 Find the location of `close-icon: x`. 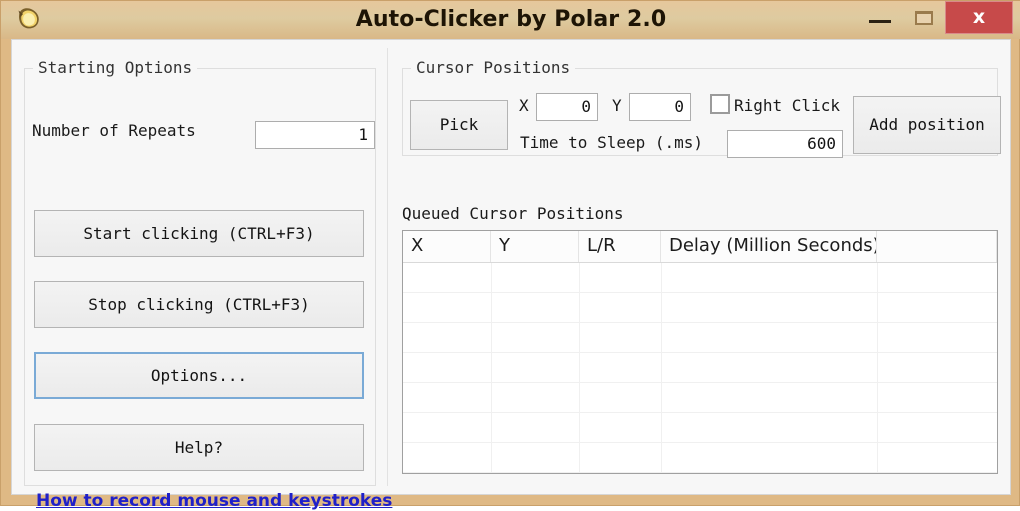

close-icon: x is located at coordinates (979, 17).